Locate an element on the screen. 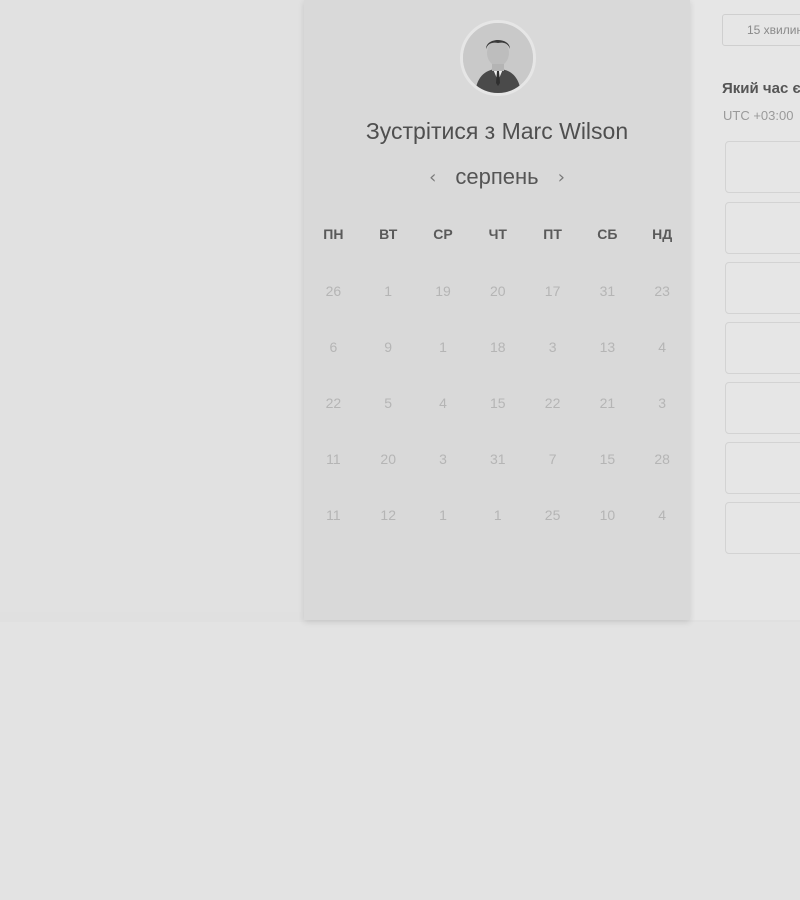  calendar-day: 25 is located at coordinates (552, 515).